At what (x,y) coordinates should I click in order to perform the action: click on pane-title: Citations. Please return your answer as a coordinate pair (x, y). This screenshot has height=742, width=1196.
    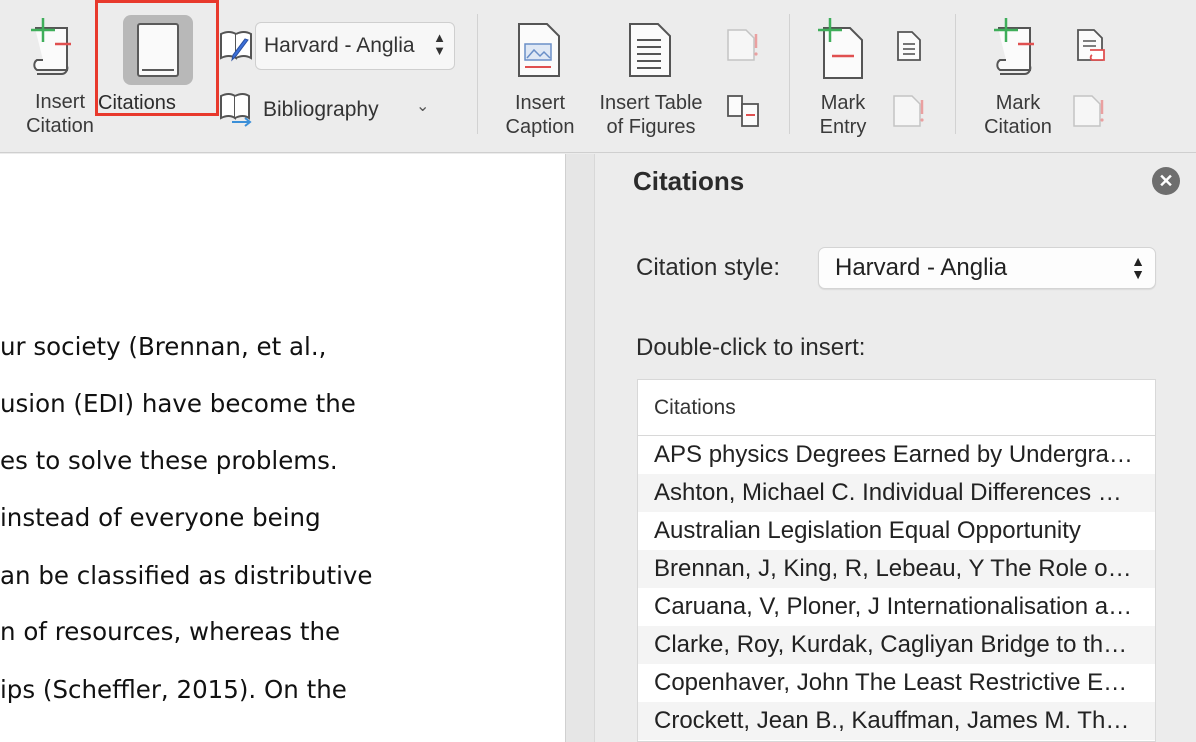
    Looking at the image, I should click on (689, 181).